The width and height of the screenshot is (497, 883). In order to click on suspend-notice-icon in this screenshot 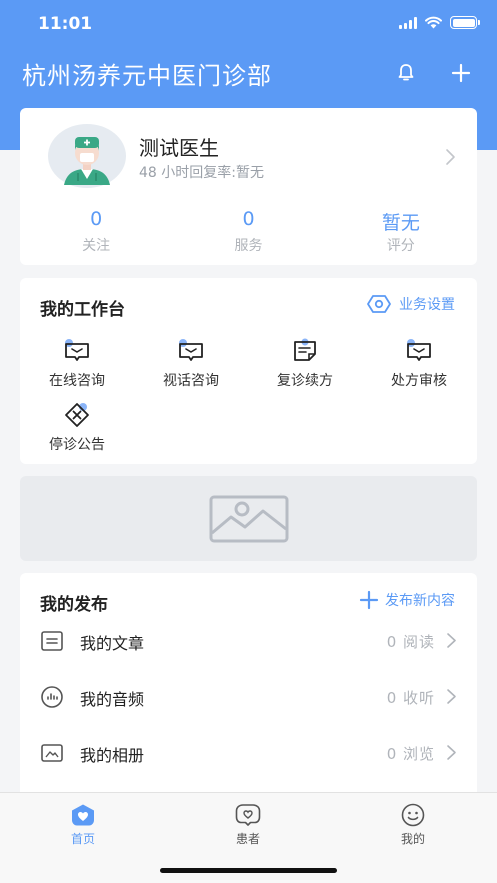, I will do `click(77, 415)`.